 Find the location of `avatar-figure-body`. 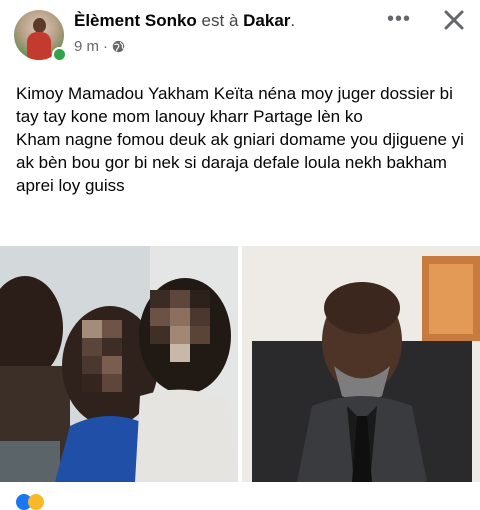

avatar-figure-body is located at coordinates (39, 46).